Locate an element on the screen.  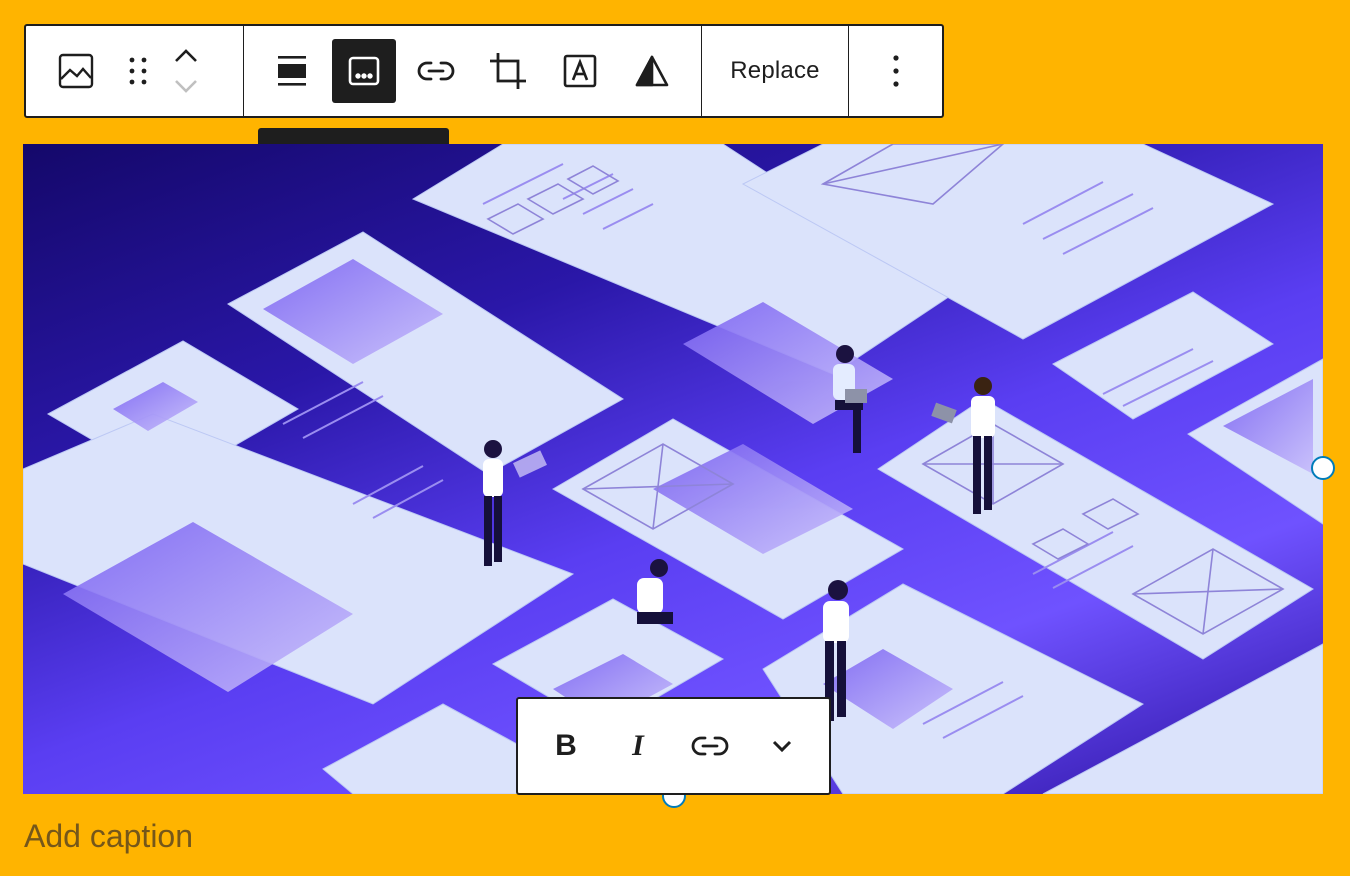
block-toolbar: Replace is located at coordinates (484, 71).